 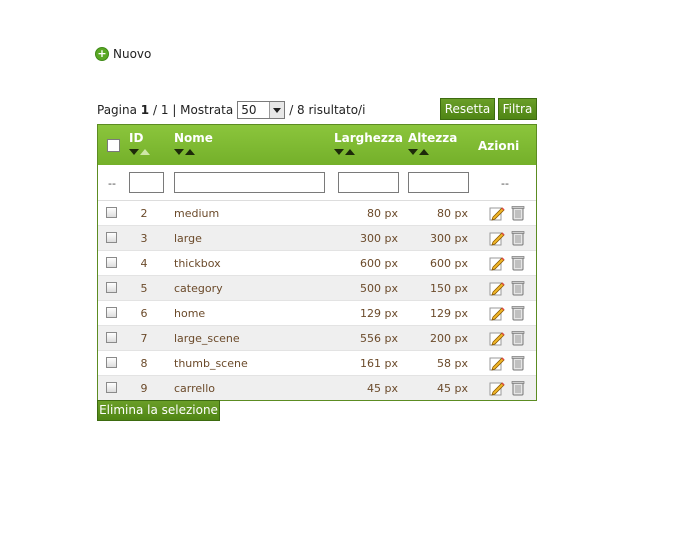 I want to click on new-button: + Nuovo, so click(x=123, y=54).